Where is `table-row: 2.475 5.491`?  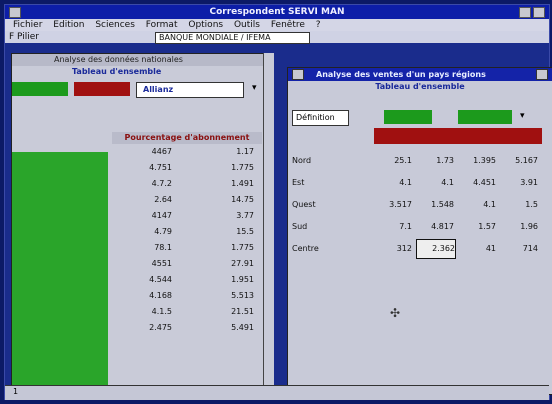 table-row: 2.475 5.491 is located at coordinates (187, 328).